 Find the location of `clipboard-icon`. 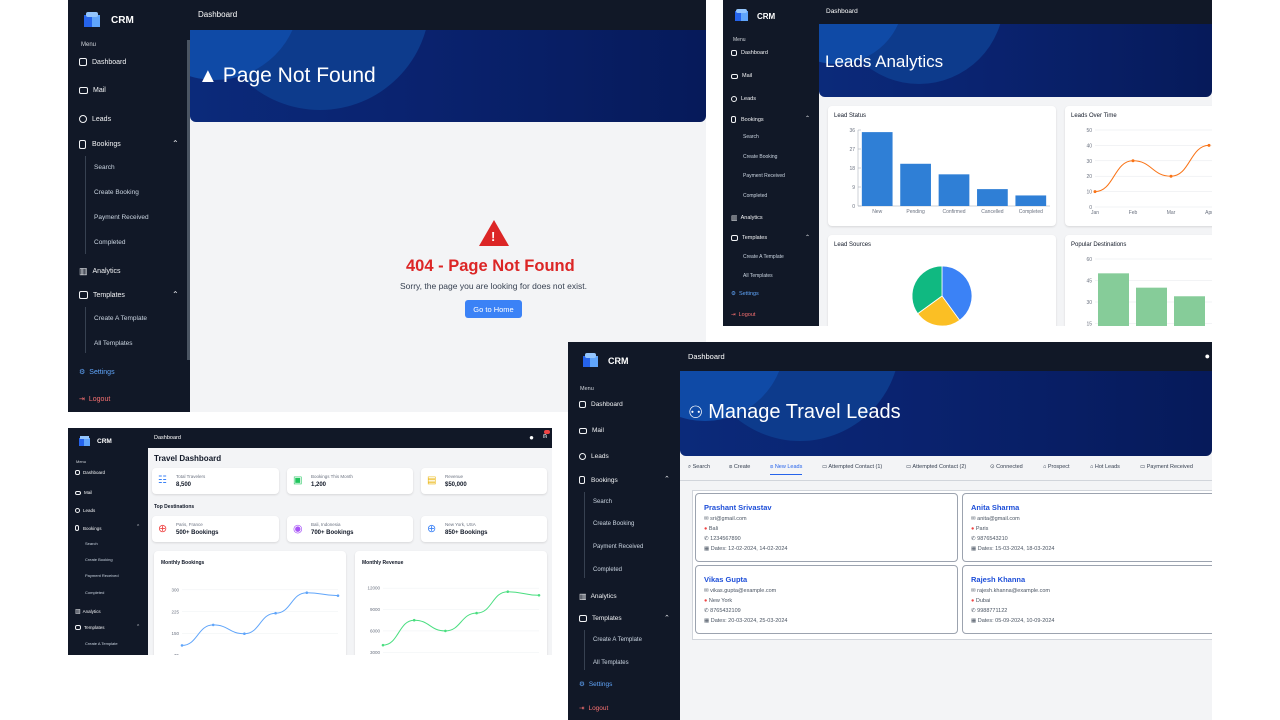

clipboard-icon is located at coordinates (77, 528).